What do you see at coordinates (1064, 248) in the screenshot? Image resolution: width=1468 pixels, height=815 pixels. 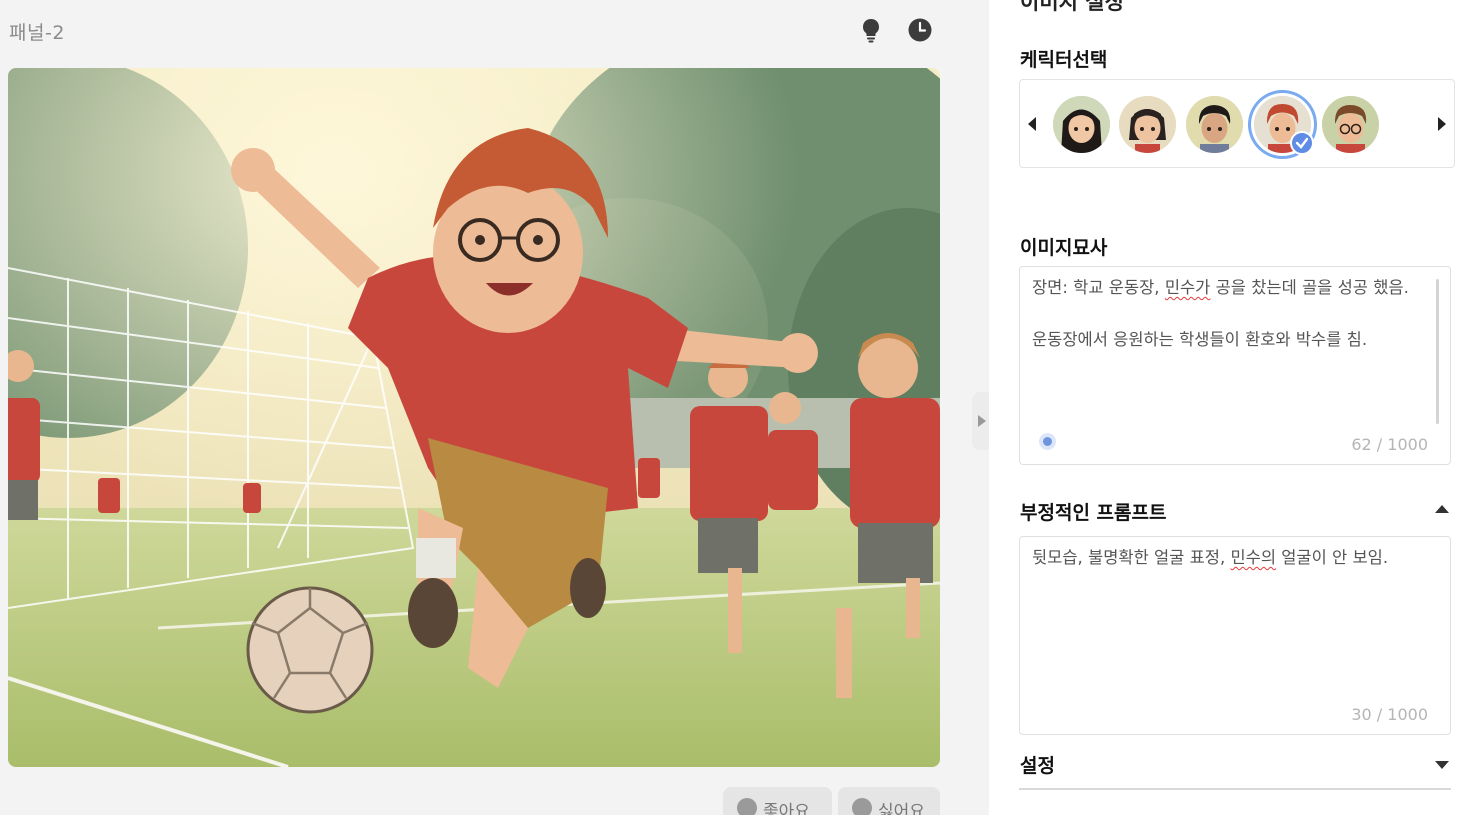 I see `image-description-label: 이미지묘사` at bounding box center [1064, 248].